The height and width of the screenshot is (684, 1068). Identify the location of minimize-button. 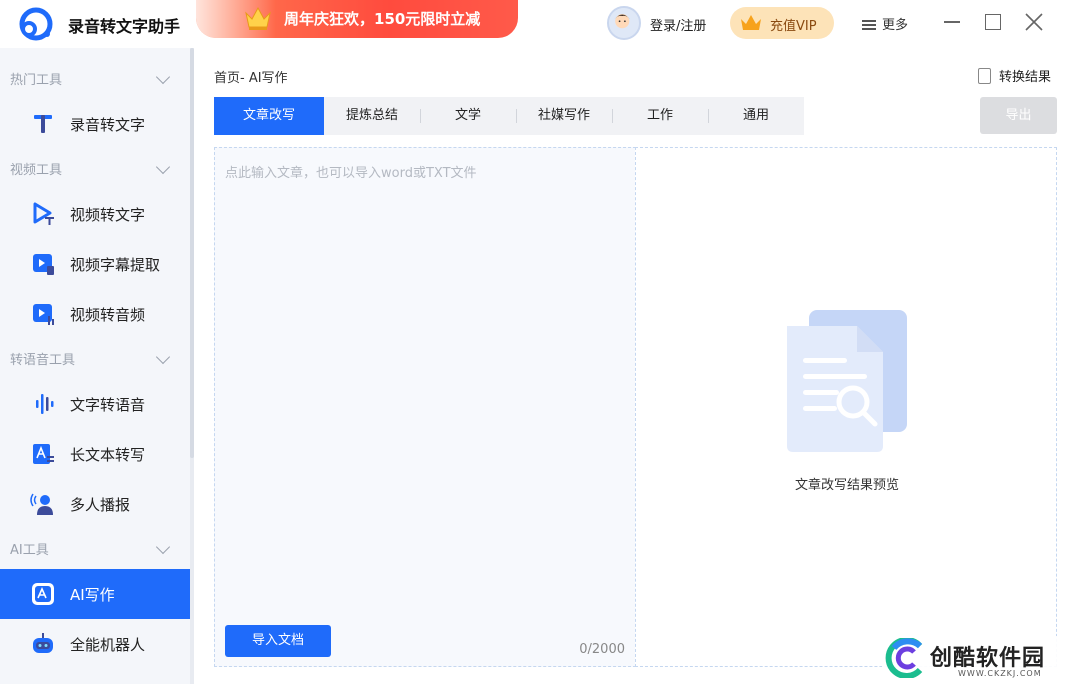
(952, 22).